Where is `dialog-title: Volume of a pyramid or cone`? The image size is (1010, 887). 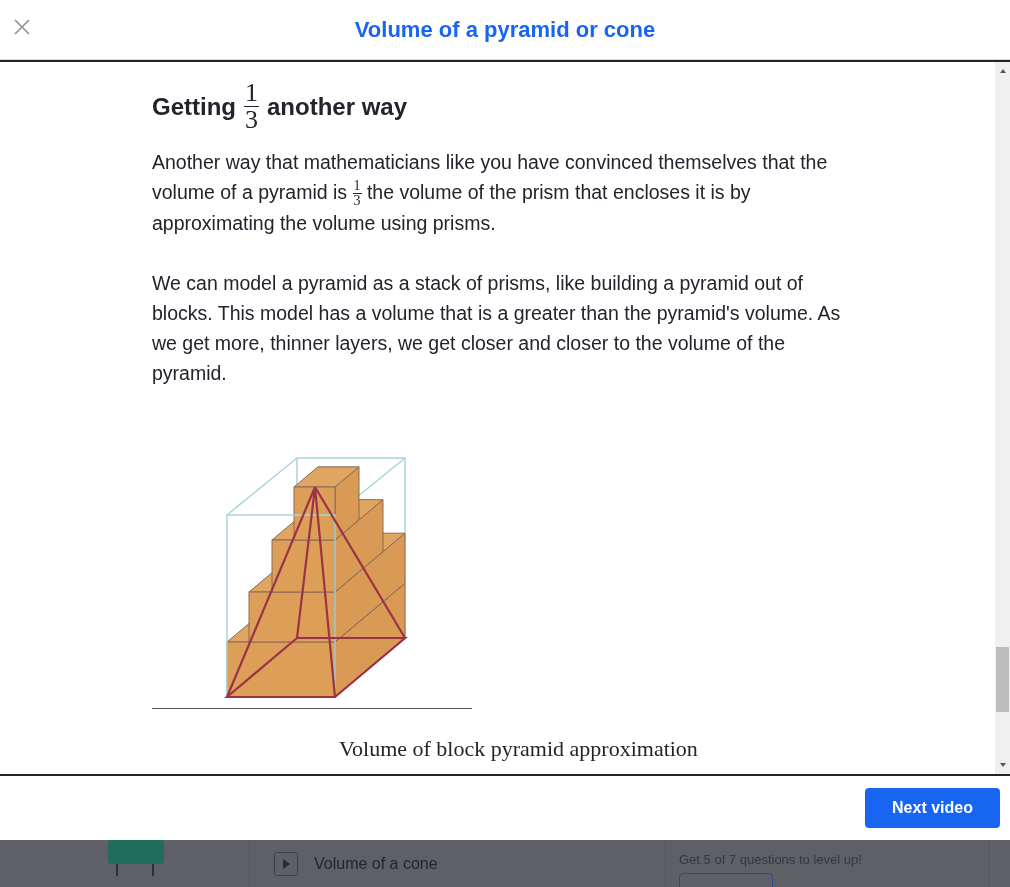 dialog-title: Volume of a pyramid or cone is located at coordinates (505, 29).